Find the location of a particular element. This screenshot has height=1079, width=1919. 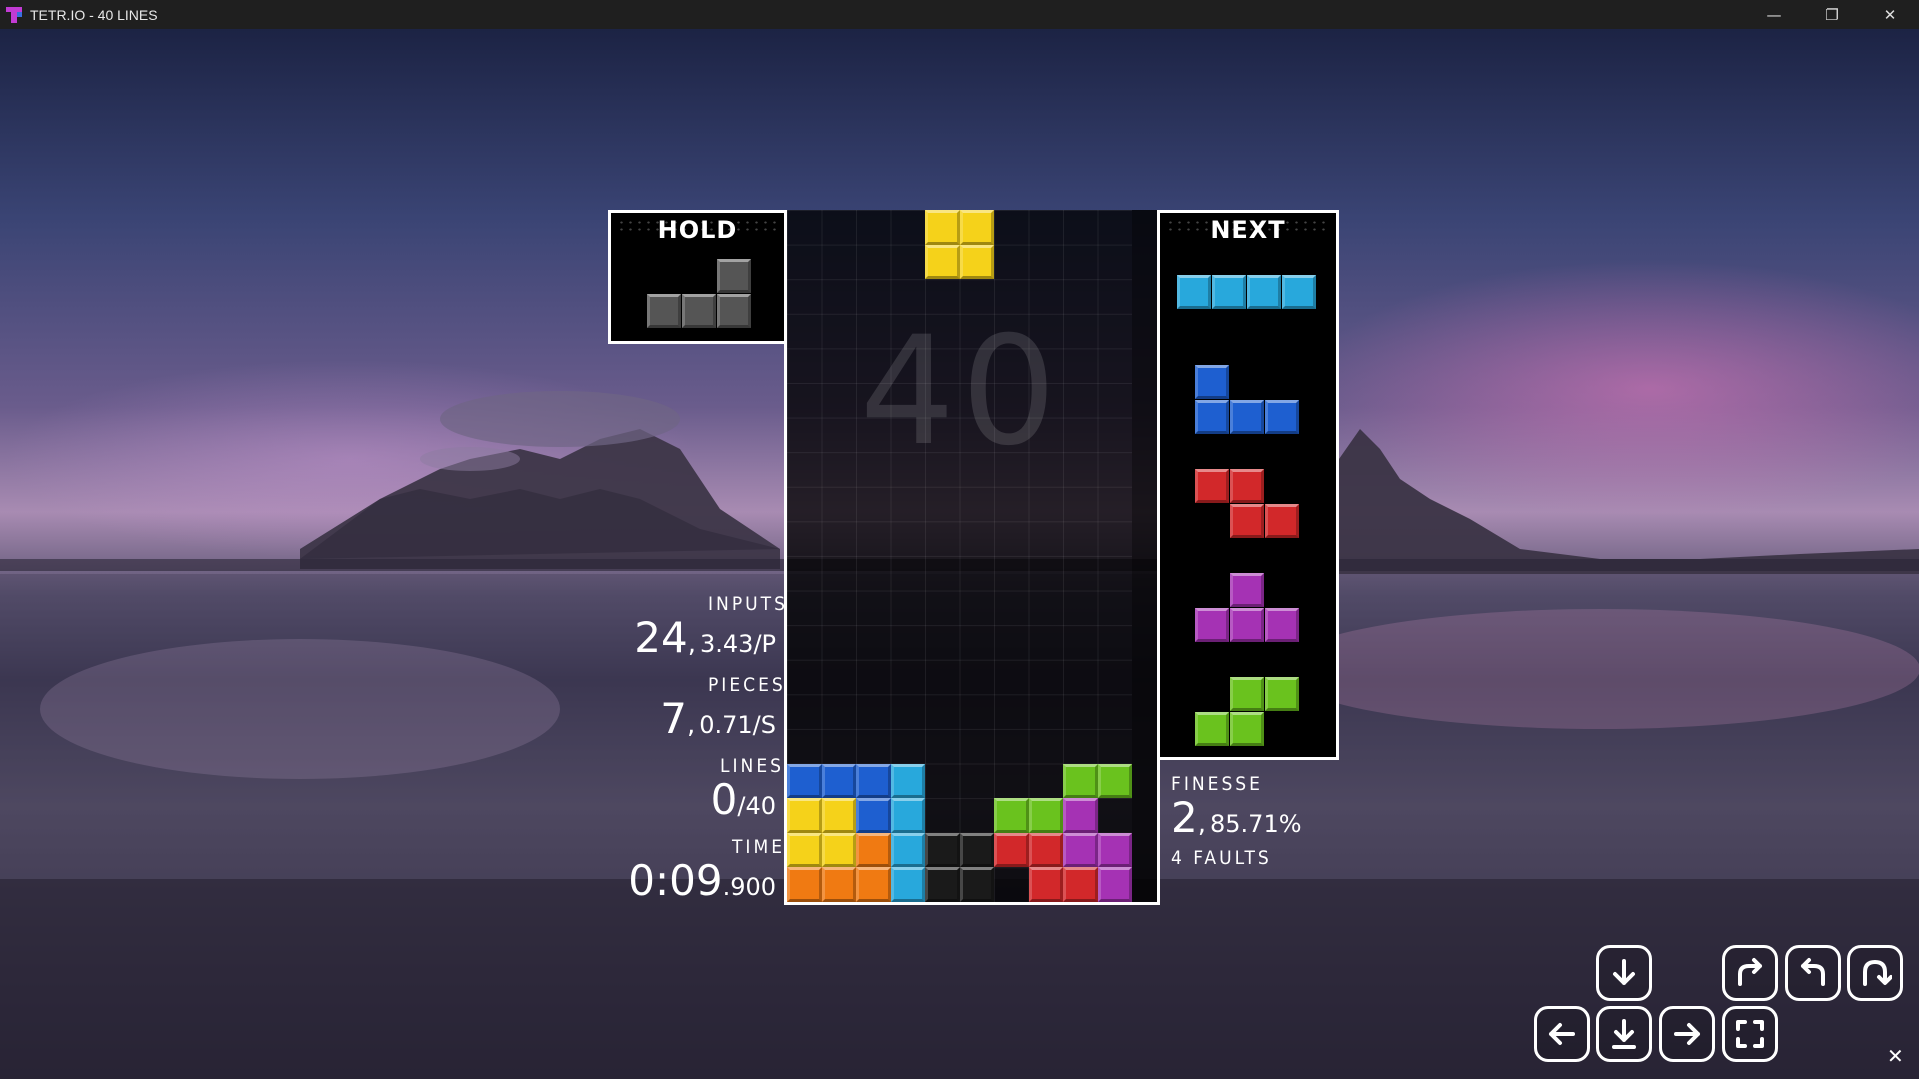

next-label: NEXT is located at coordinates (1248, 230).